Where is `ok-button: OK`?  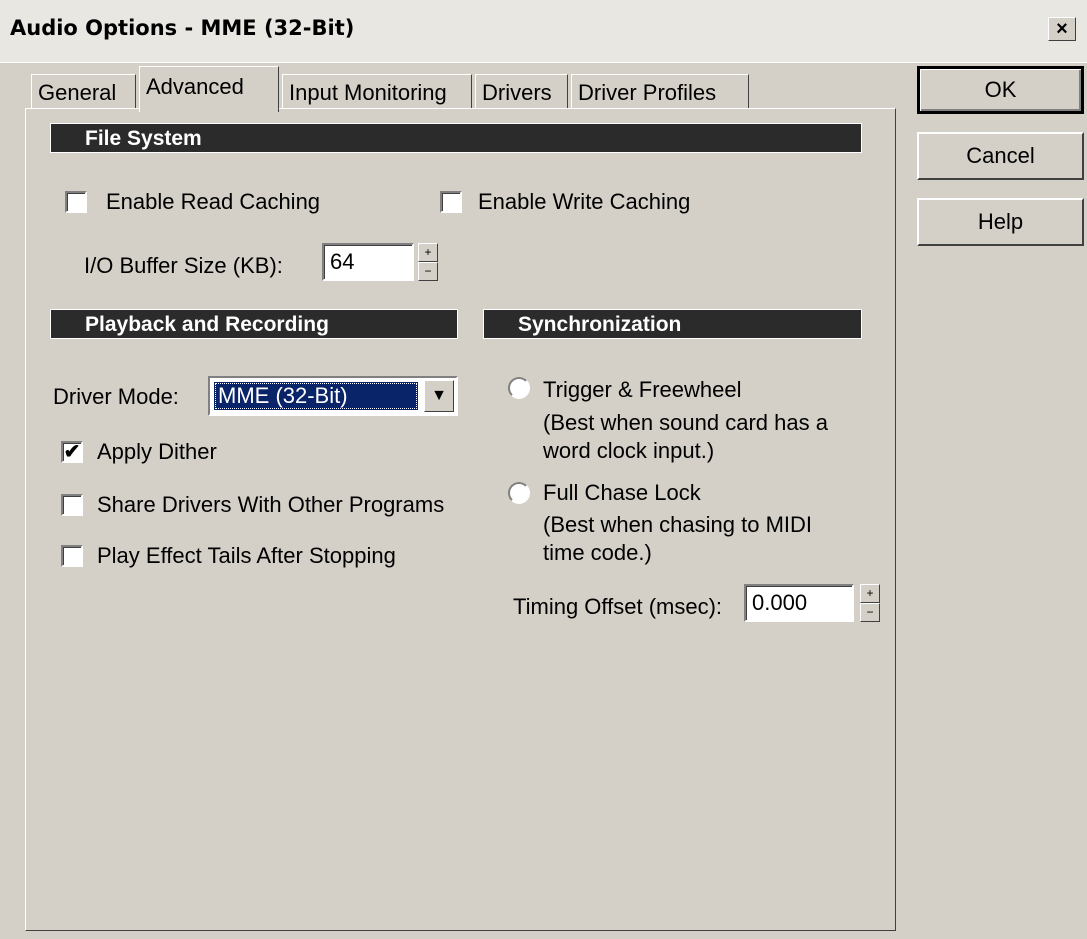
ok-button: OK is located at coordinates (1000, 90).